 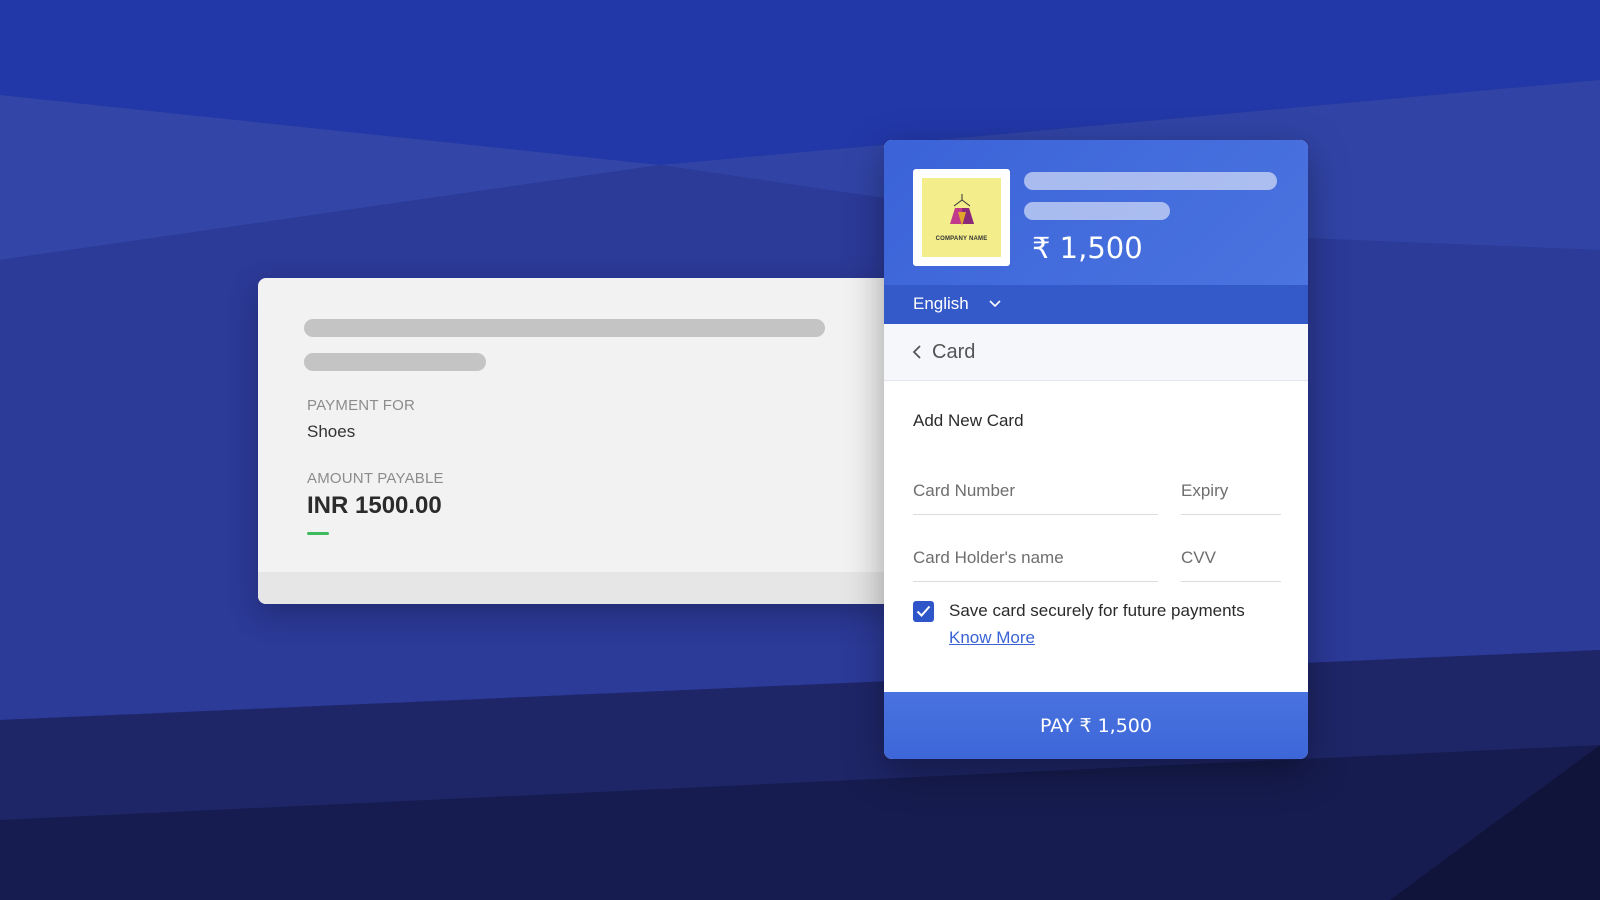 I want to click on language-select: English, so click(x=941, y=304).